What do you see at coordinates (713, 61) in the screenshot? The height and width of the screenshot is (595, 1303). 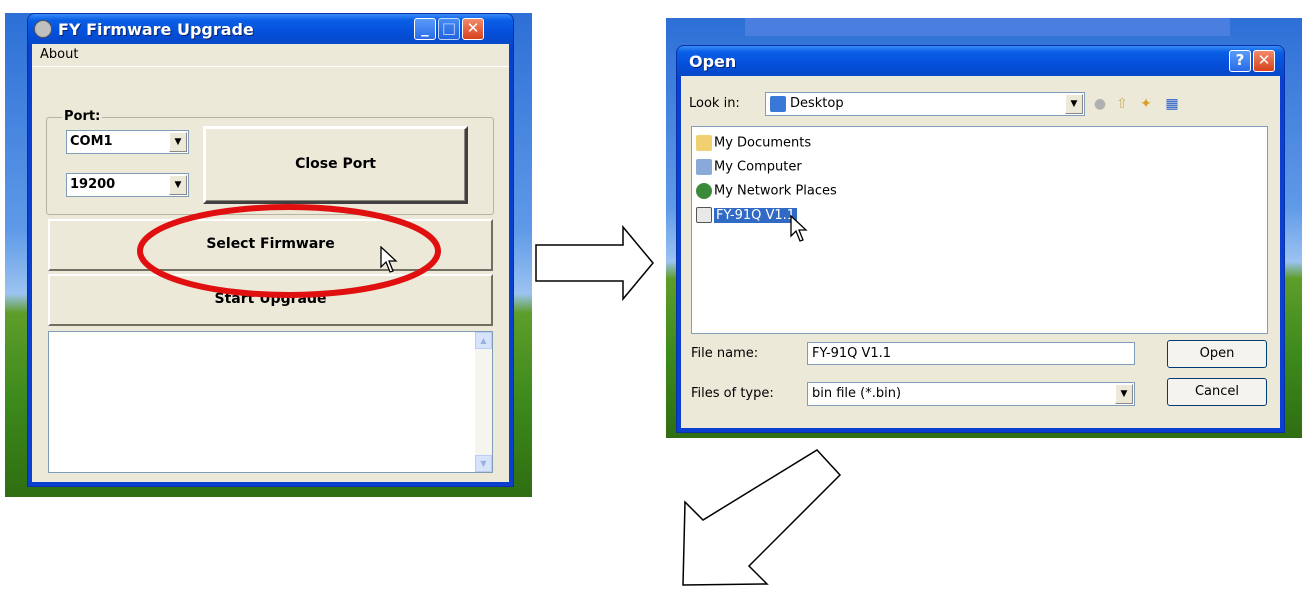 I see `dialog-title: Open` at bounding box center [713, 61].